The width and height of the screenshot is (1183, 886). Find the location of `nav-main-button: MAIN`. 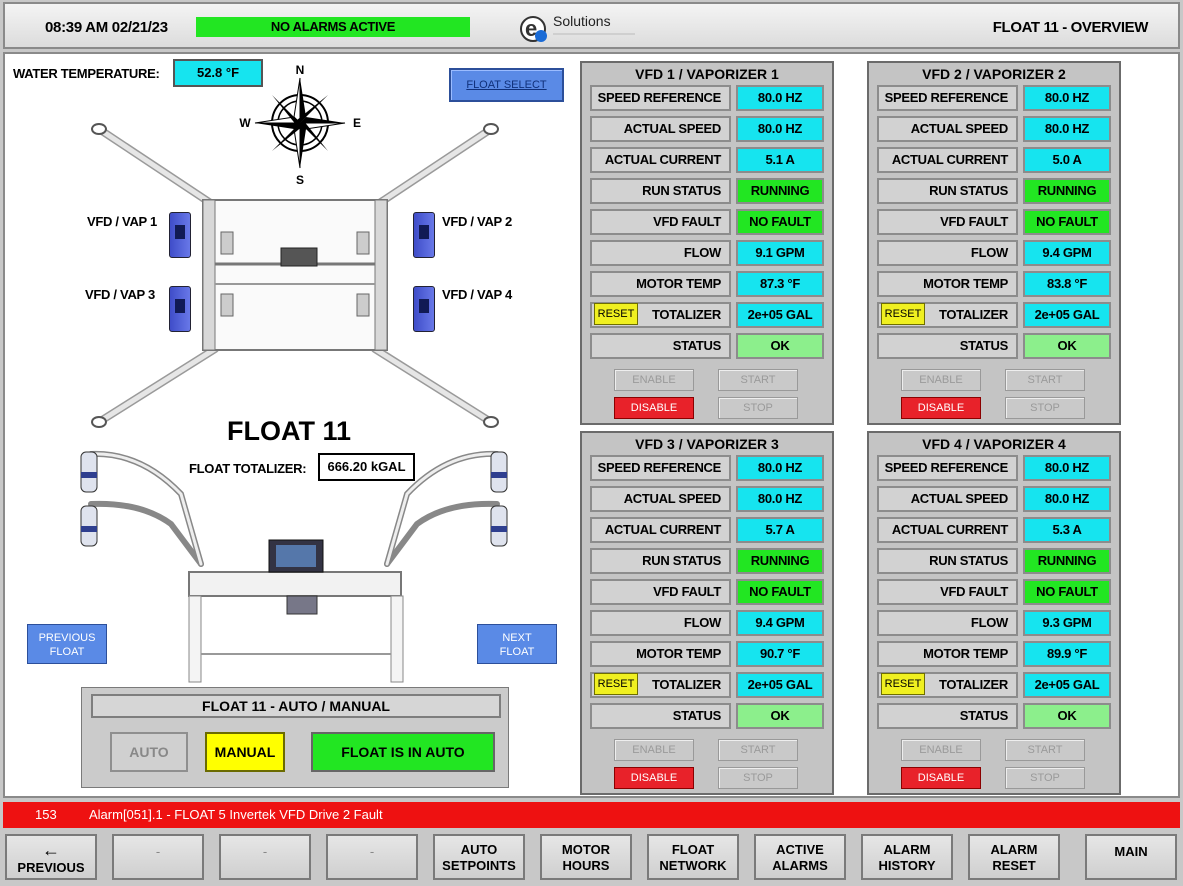

nav-main-button: MAIN is located at coordinates (1131, 857).